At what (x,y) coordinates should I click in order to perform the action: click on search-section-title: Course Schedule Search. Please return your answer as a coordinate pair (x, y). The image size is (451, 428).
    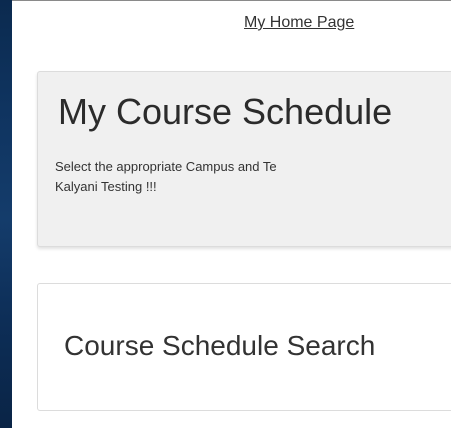
    Looking at the image, I should click on (220, 345).